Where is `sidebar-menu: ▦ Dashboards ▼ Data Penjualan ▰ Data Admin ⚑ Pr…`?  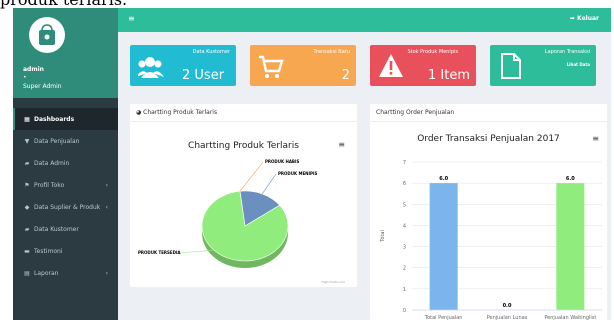 sidebar-menu: ▦ Dashboards ▼ Data Penjualan ▰ Data Admin ⚑ Pr… is located at coordinates (65, 196).